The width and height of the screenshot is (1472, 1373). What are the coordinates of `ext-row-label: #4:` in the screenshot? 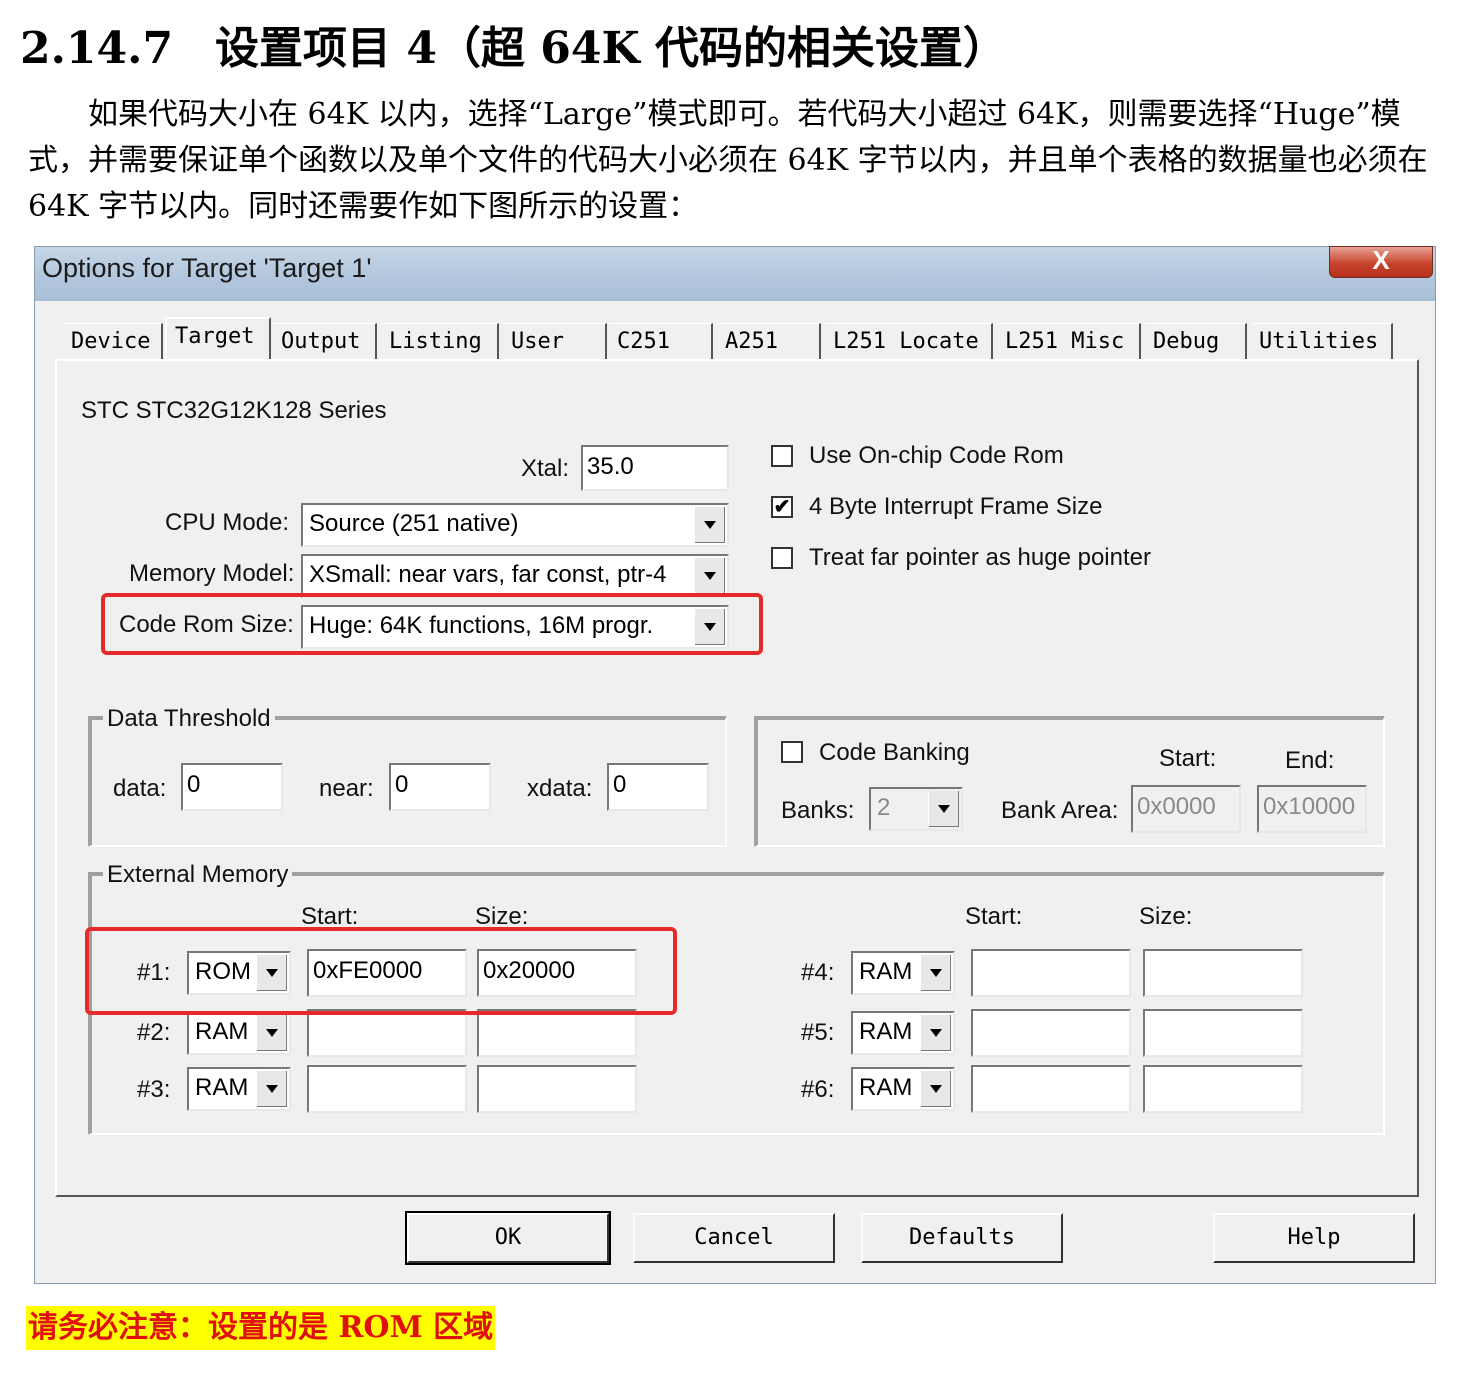 It's located at (818, 972).